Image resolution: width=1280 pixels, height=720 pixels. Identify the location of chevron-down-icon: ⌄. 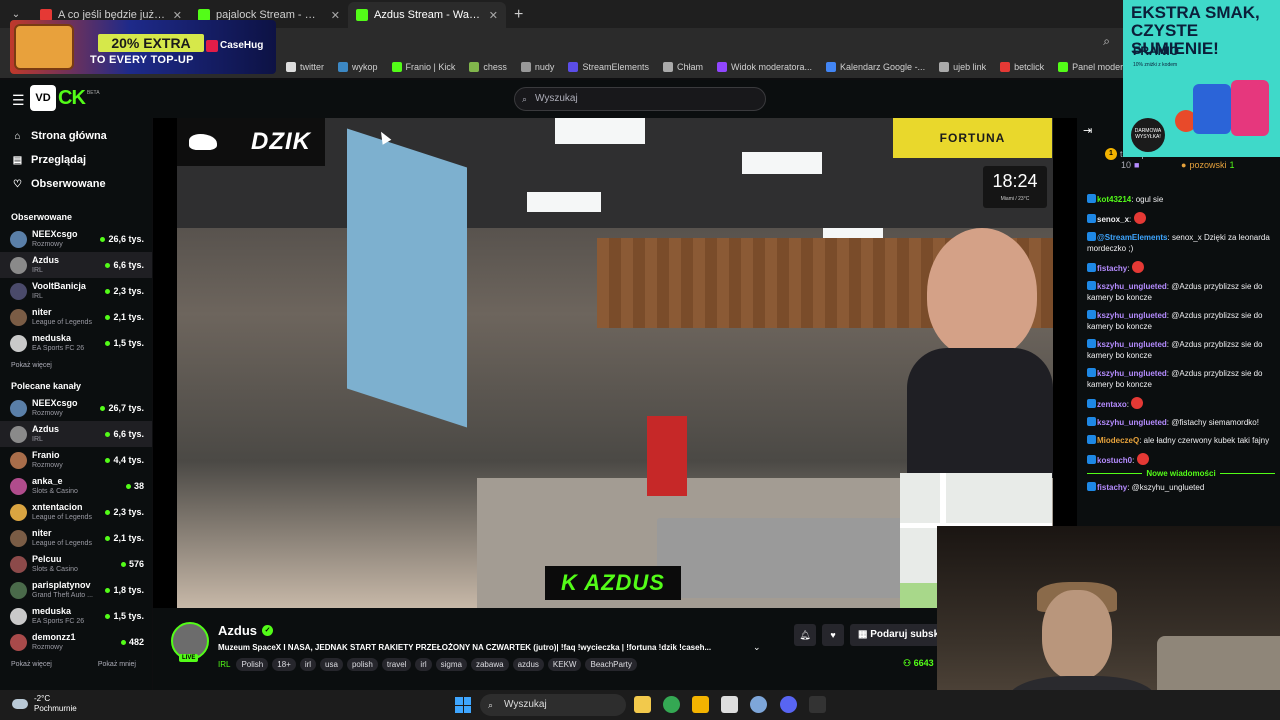
(757, 647).